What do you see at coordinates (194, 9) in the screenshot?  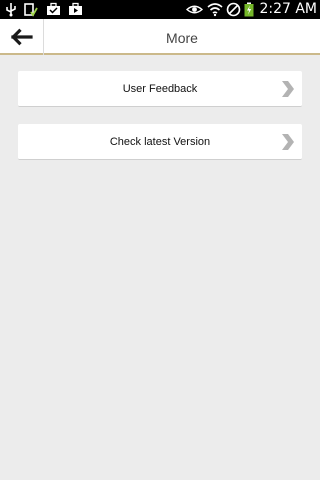 I see `eye-icon` at bounding box center [194, 9].